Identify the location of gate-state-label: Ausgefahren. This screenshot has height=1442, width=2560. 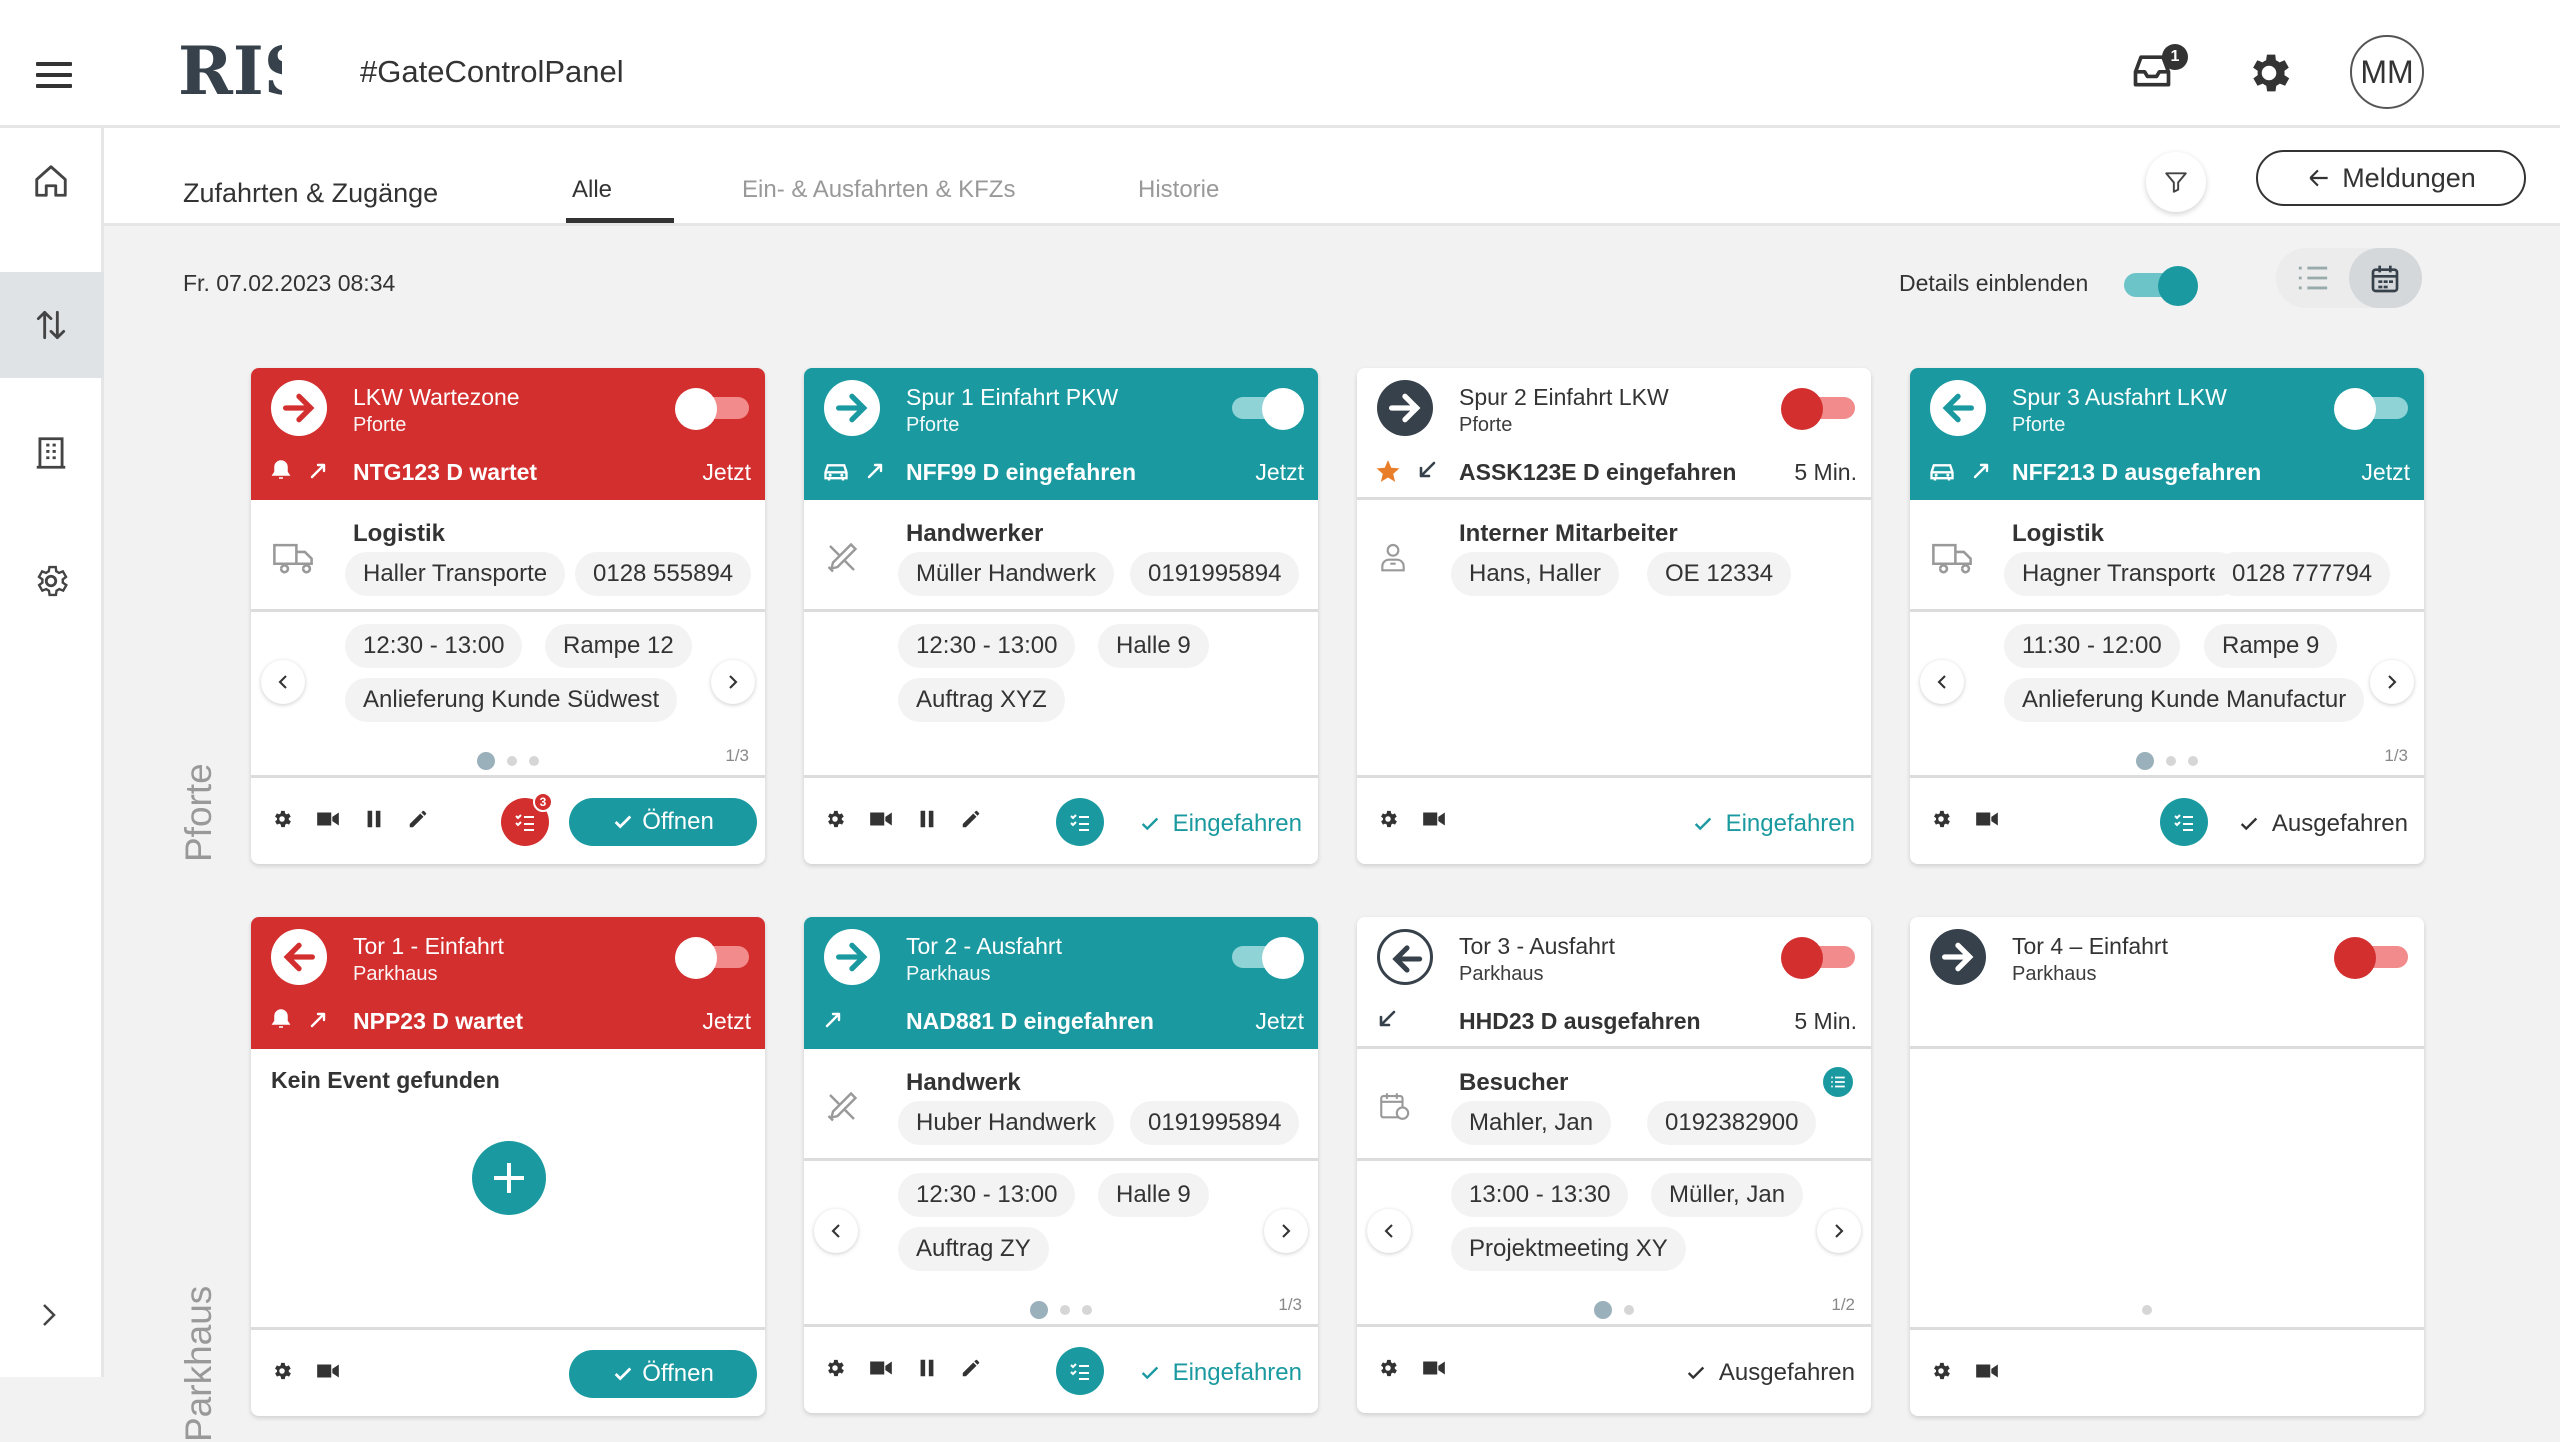
(2339, 823).